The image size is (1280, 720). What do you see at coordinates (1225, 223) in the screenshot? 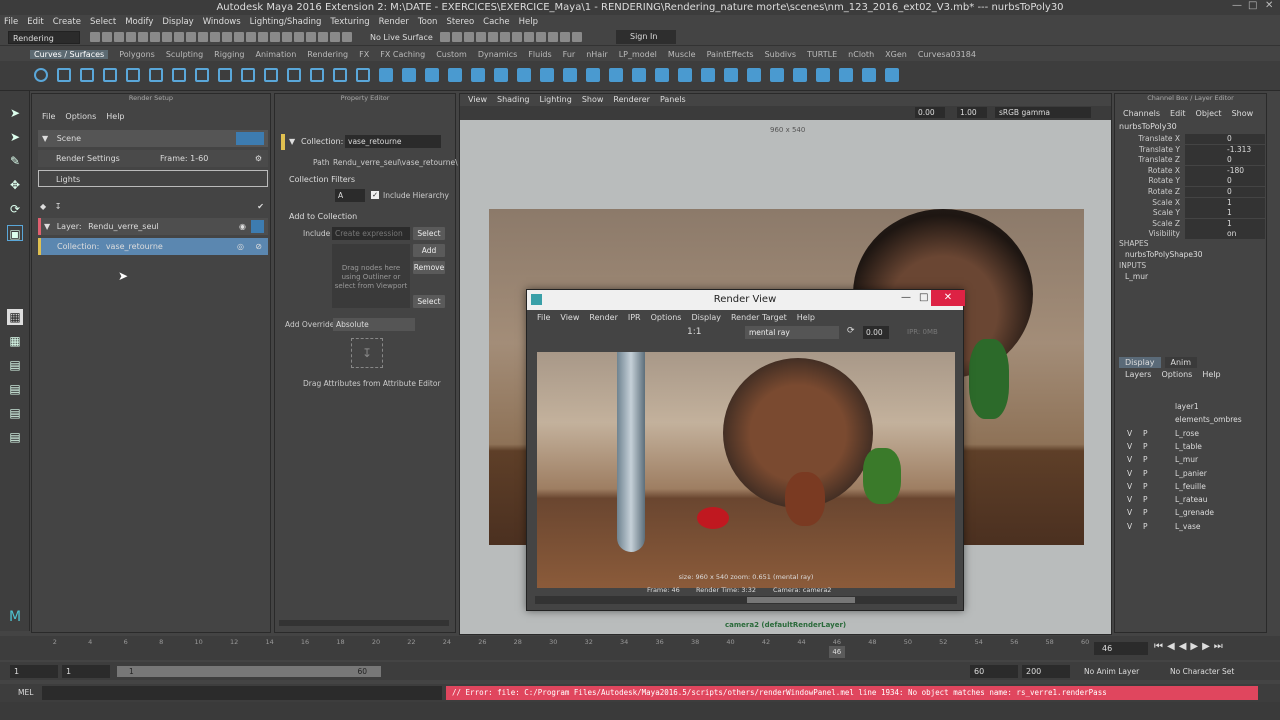
I see `attribute-value: 1` at bounding box center [1225, 223].